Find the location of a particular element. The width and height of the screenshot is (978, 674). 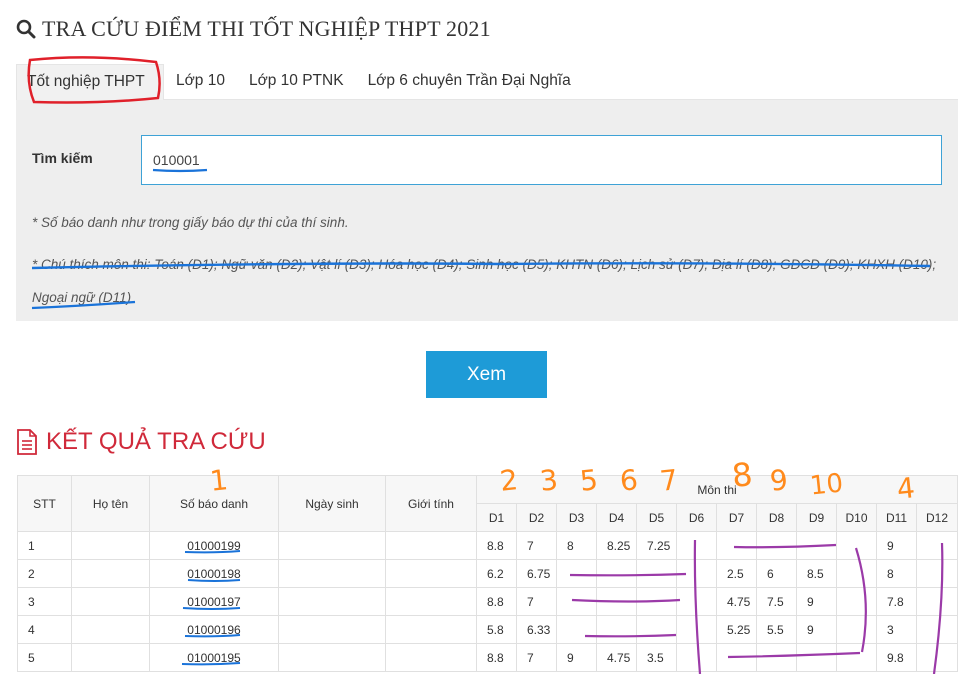

col-subject-d6: D6 is located at coordinates (696, 517).